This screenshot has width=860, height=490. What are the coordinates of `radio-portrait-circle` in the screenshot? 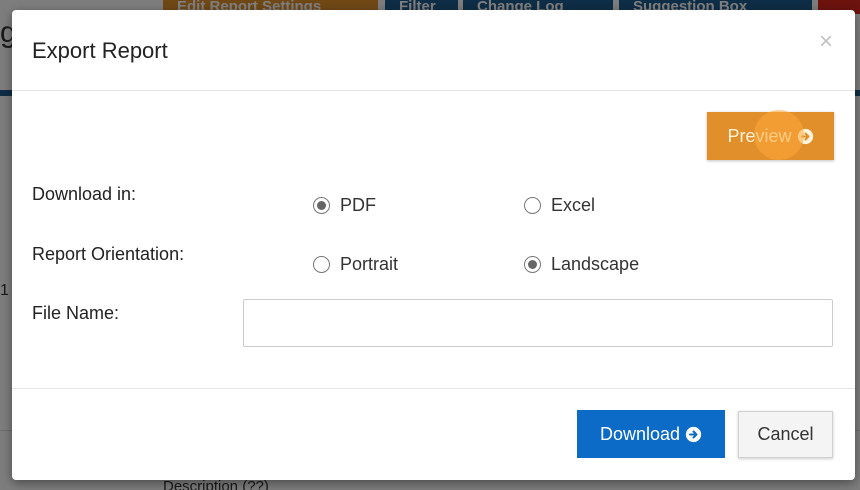 It's located at (321, 264).